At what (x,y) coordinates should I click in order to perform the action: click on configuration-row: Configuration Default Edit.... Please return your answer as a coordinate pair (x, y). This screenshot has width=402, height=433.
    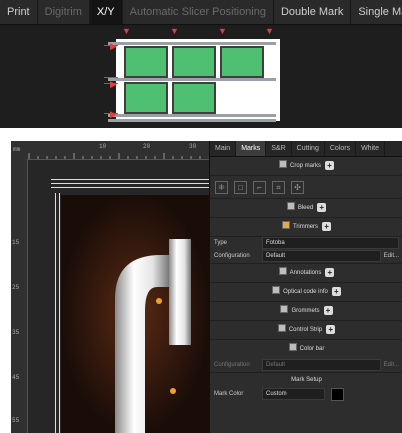
    Looking at the image, I should click on (306, 256).